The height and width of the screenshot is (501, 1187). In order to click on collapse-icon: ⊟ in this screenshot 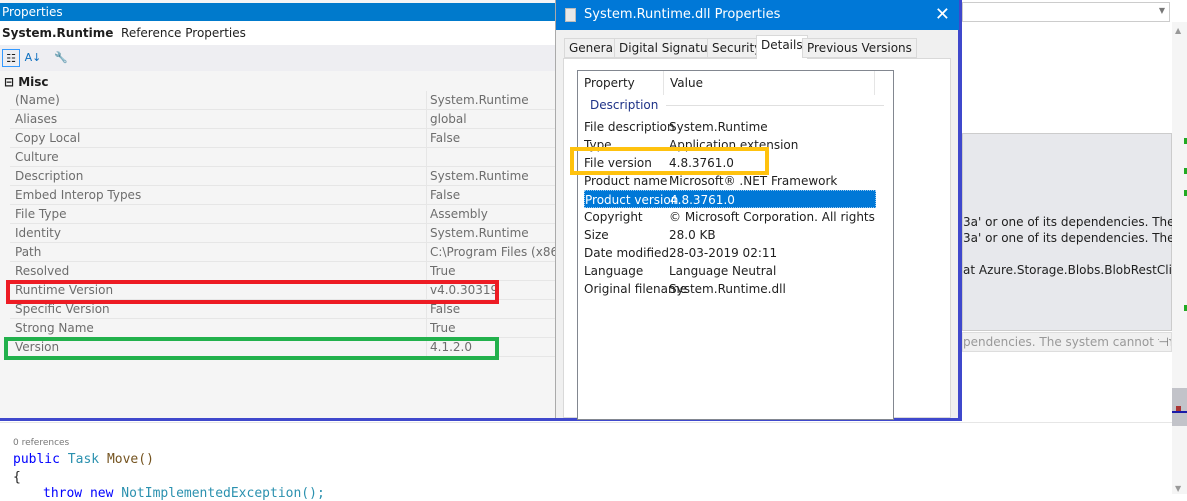, I will do `click(11, 82)`.